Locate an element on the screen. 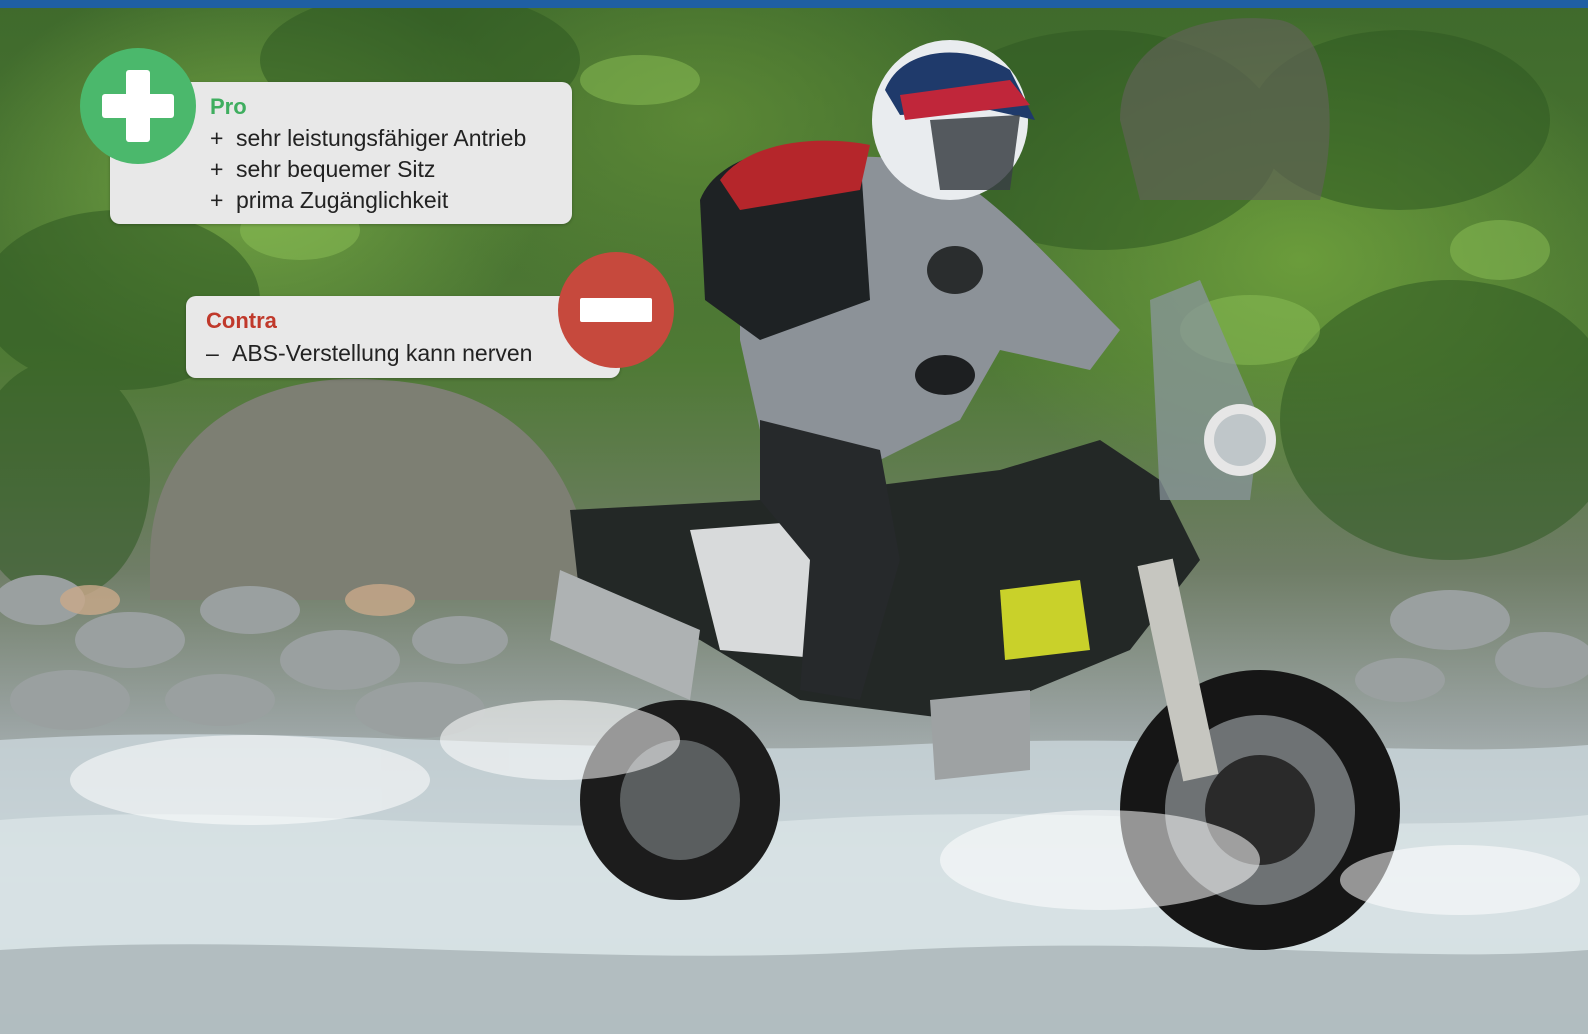 The width and height of the screenshot is (1588, 1034). contra-item: – ABS-Verstellung kann nerven is located at coordinates (369, 353).